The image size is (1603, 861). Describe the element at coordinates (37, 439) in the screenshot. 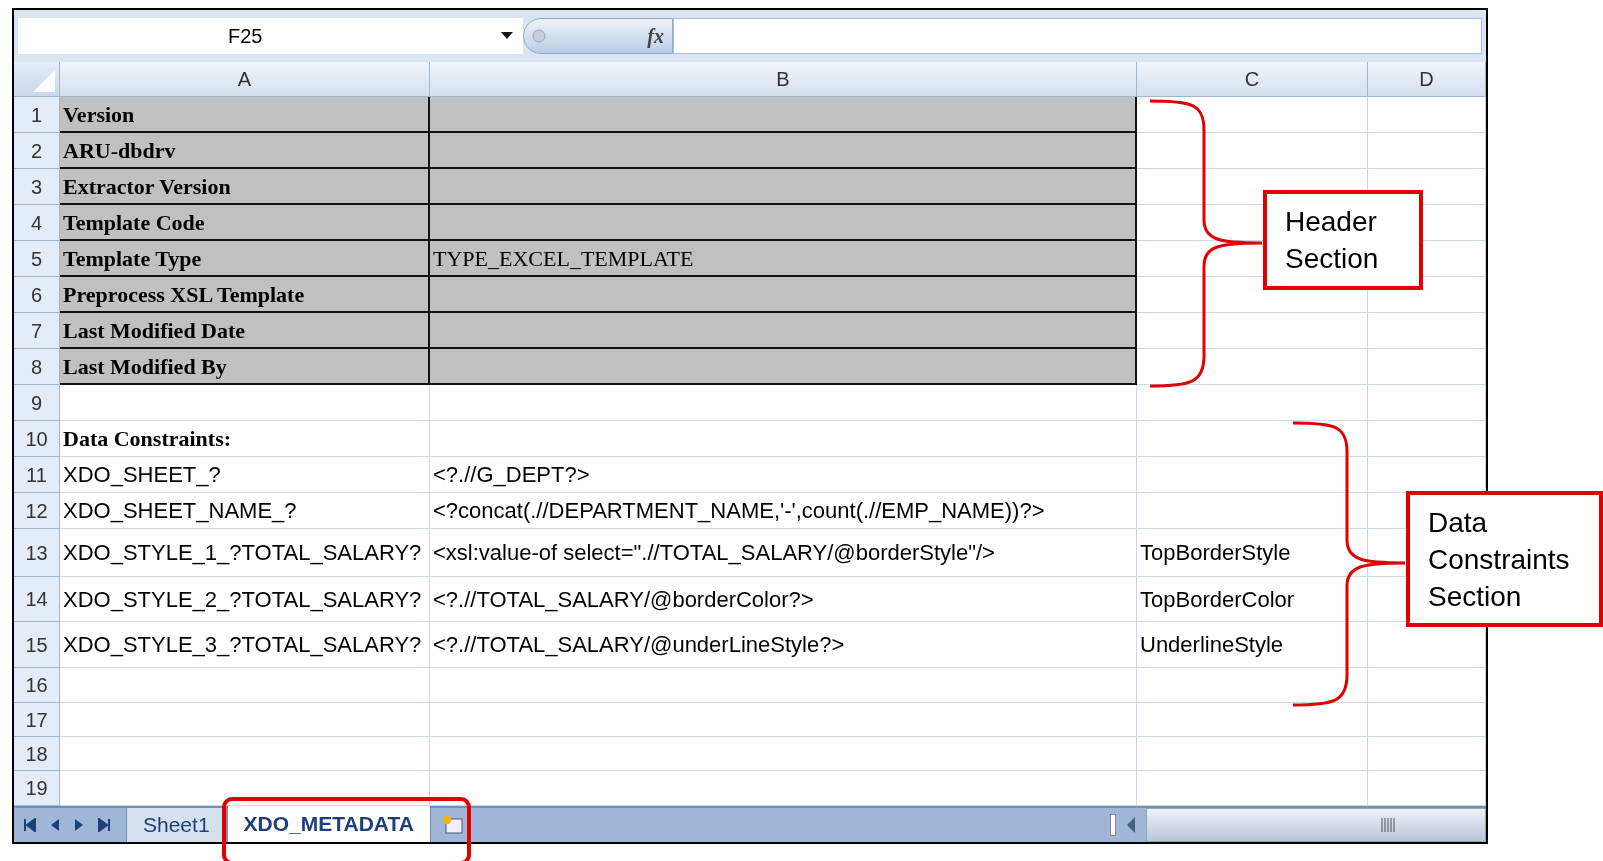

I see `row-header: 10` at that location.